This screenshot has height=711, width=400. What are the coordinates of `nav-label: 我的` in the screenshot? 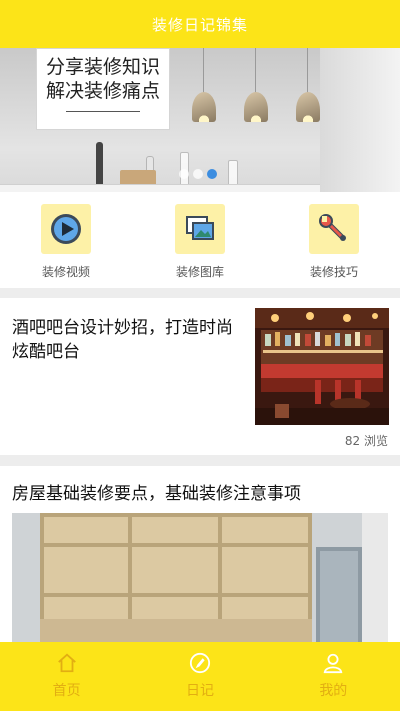 It's located at (333, 691).